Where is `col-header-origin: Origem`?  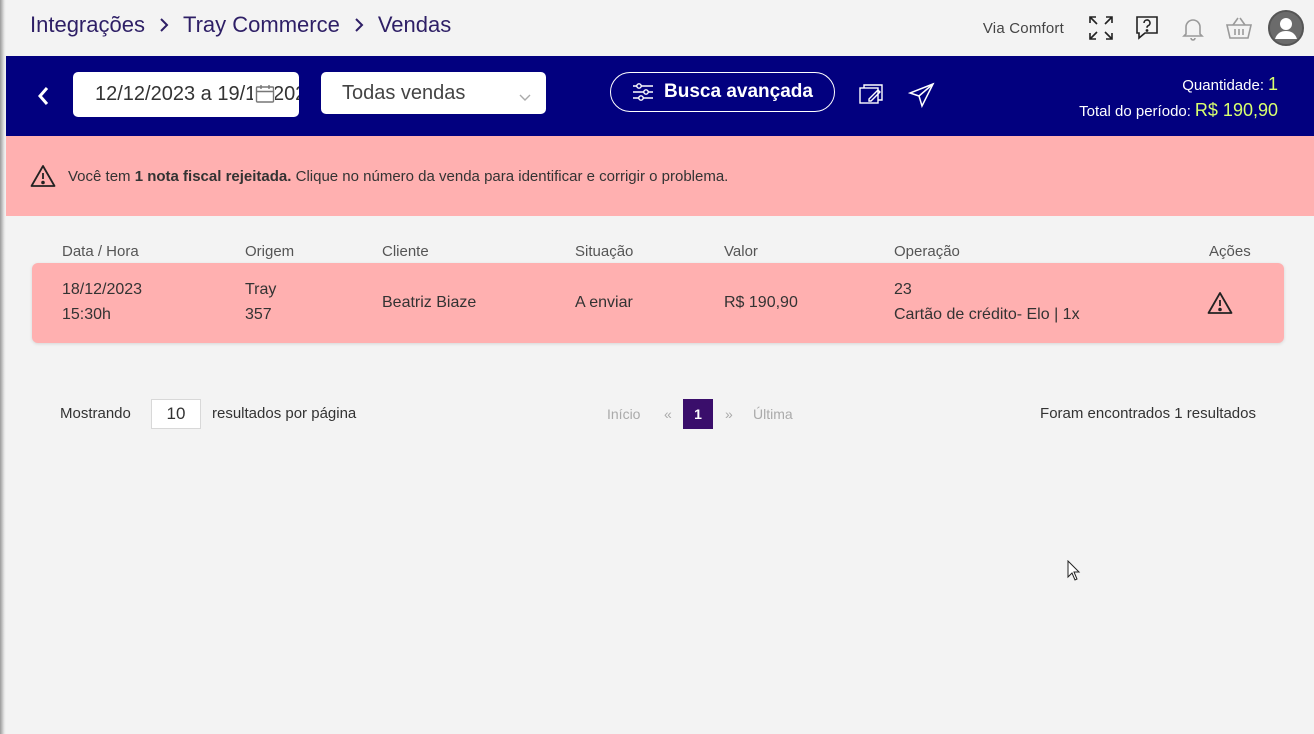 col-header-origin: Origem is located at coordinates (270, 251).